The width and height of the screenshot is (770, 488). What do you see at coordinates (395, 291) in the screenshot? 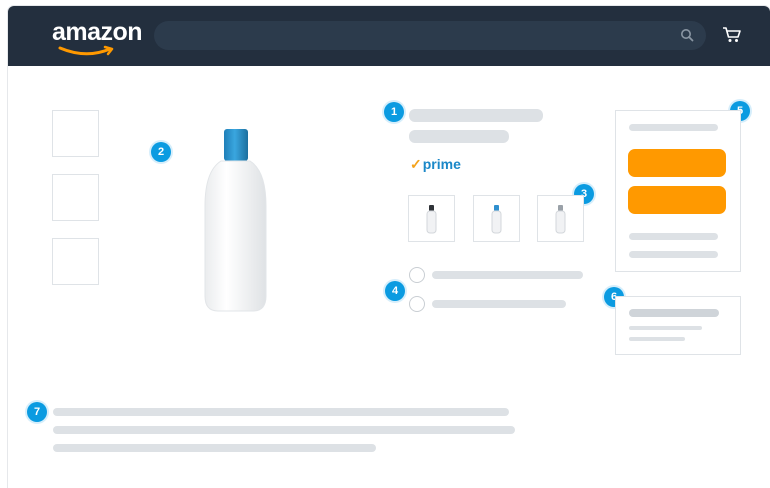
I see `callout-badge-4: 4` at bounding box center [395, 291].